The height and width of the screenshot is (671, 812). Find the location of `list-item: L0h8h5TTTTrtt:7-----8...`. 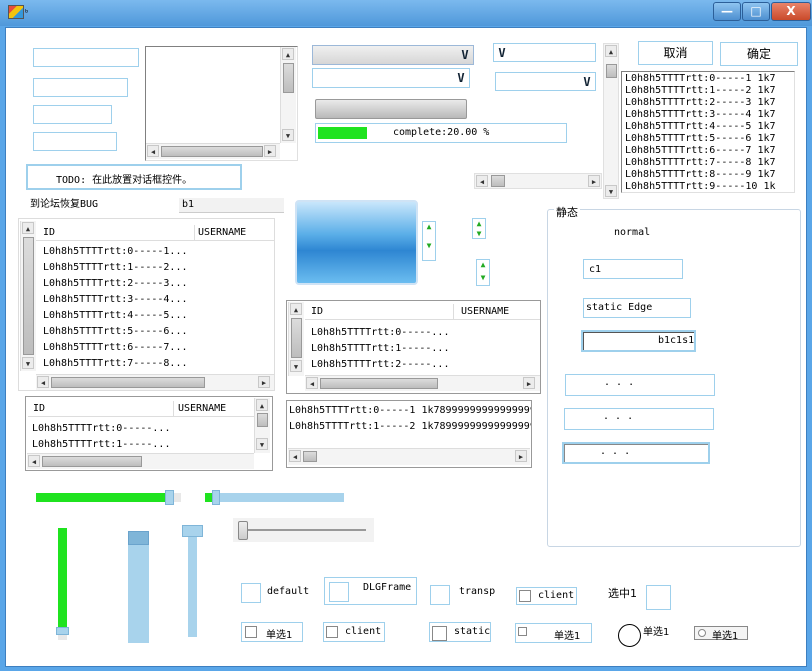

list-item: L0h8h5TTTTrtt:7-----8... is located at coordinates (115, 364).